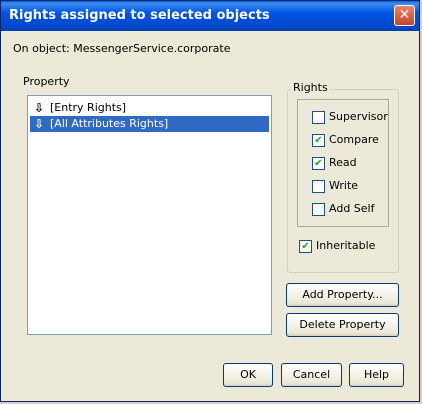  Describe the element at coordinates (46, 81) in the screenshot. I see `property-label: Property` at that location.